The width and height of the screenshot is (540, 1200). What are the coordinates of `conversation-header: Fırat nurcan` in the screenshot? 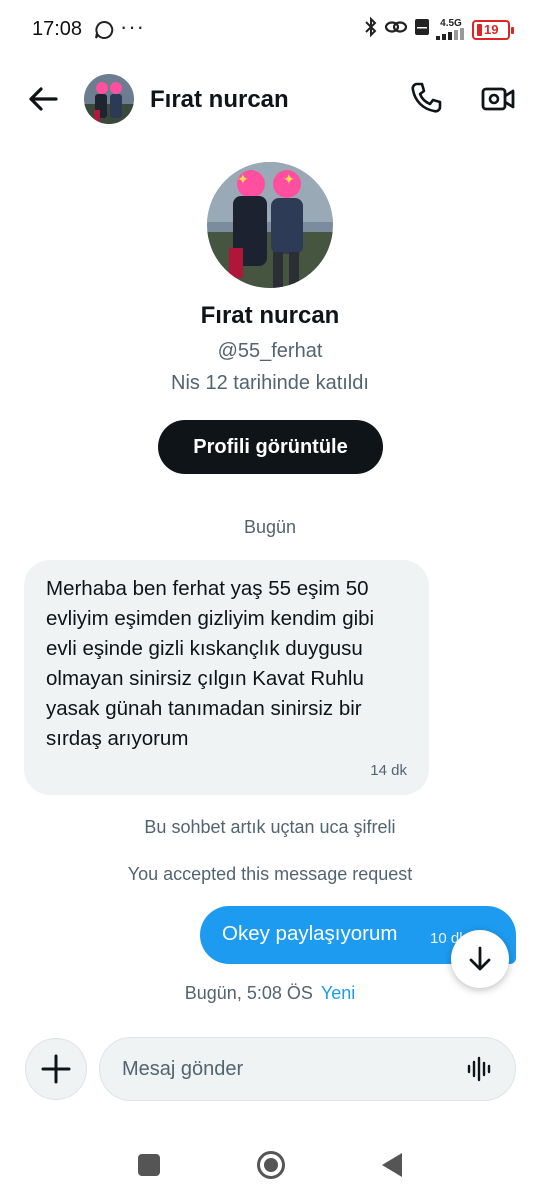 It's located at (270, 99).